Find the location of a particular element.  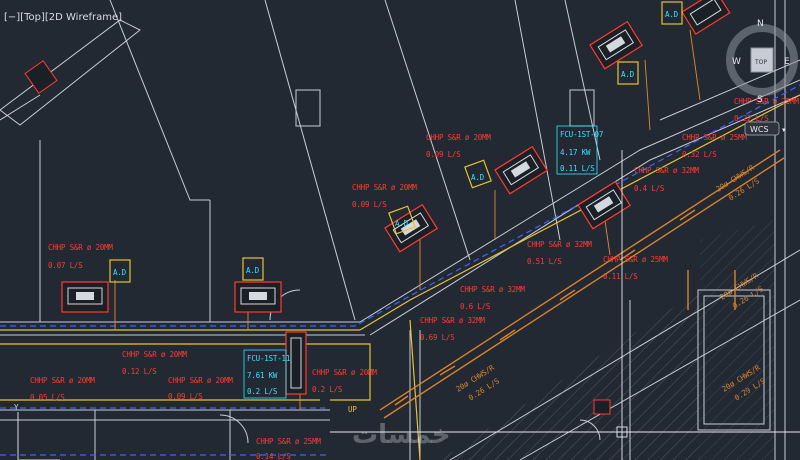

svg-text: FCU-1ST-07 is located at coordinates (581, 134).